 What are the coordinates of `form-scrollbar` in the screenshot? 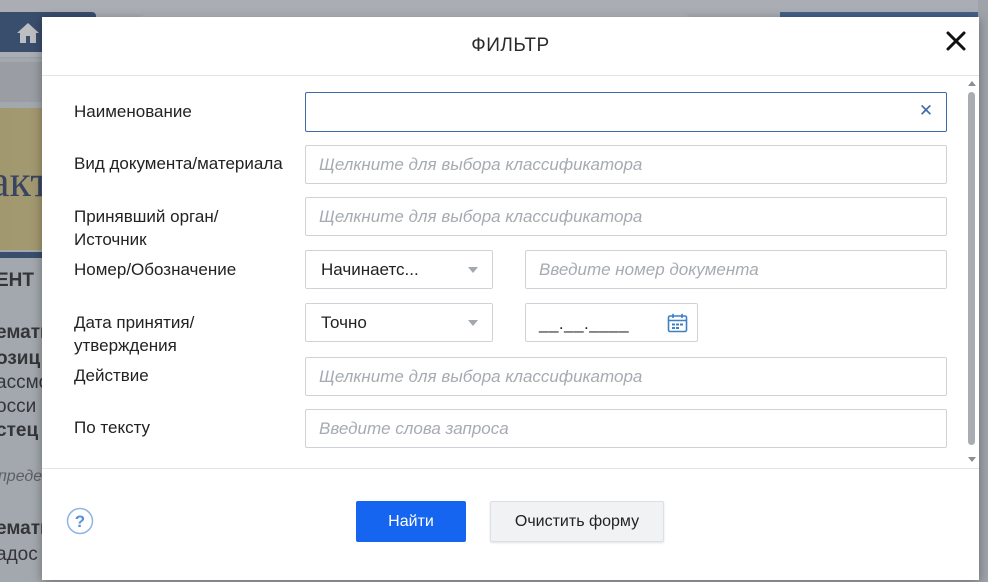 It's located at (971, 273).